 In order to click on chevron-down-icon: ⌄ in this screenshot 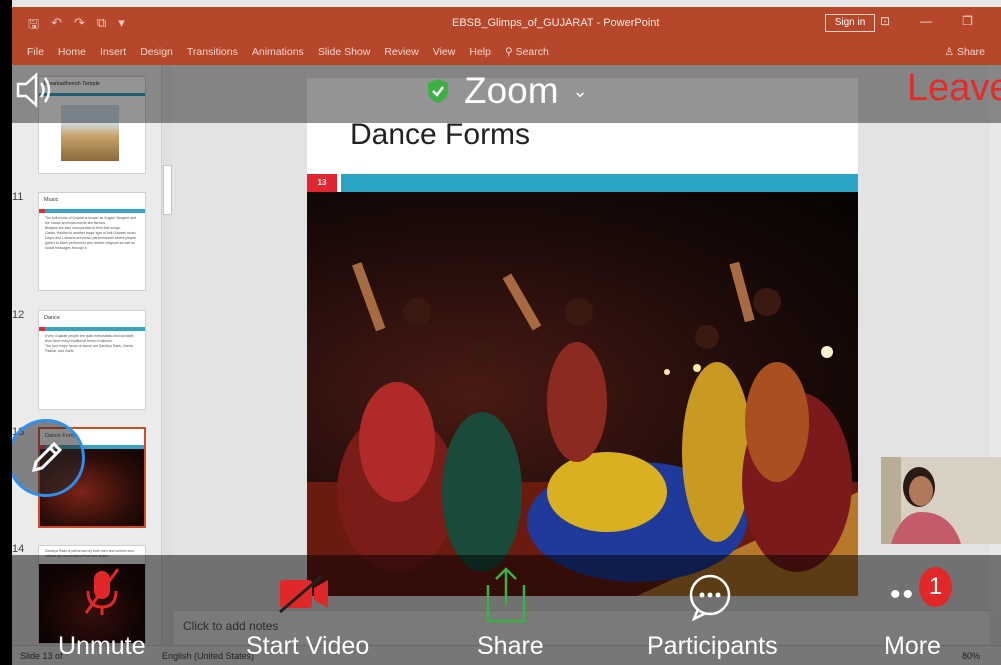, I will do `click(580, 90)`.